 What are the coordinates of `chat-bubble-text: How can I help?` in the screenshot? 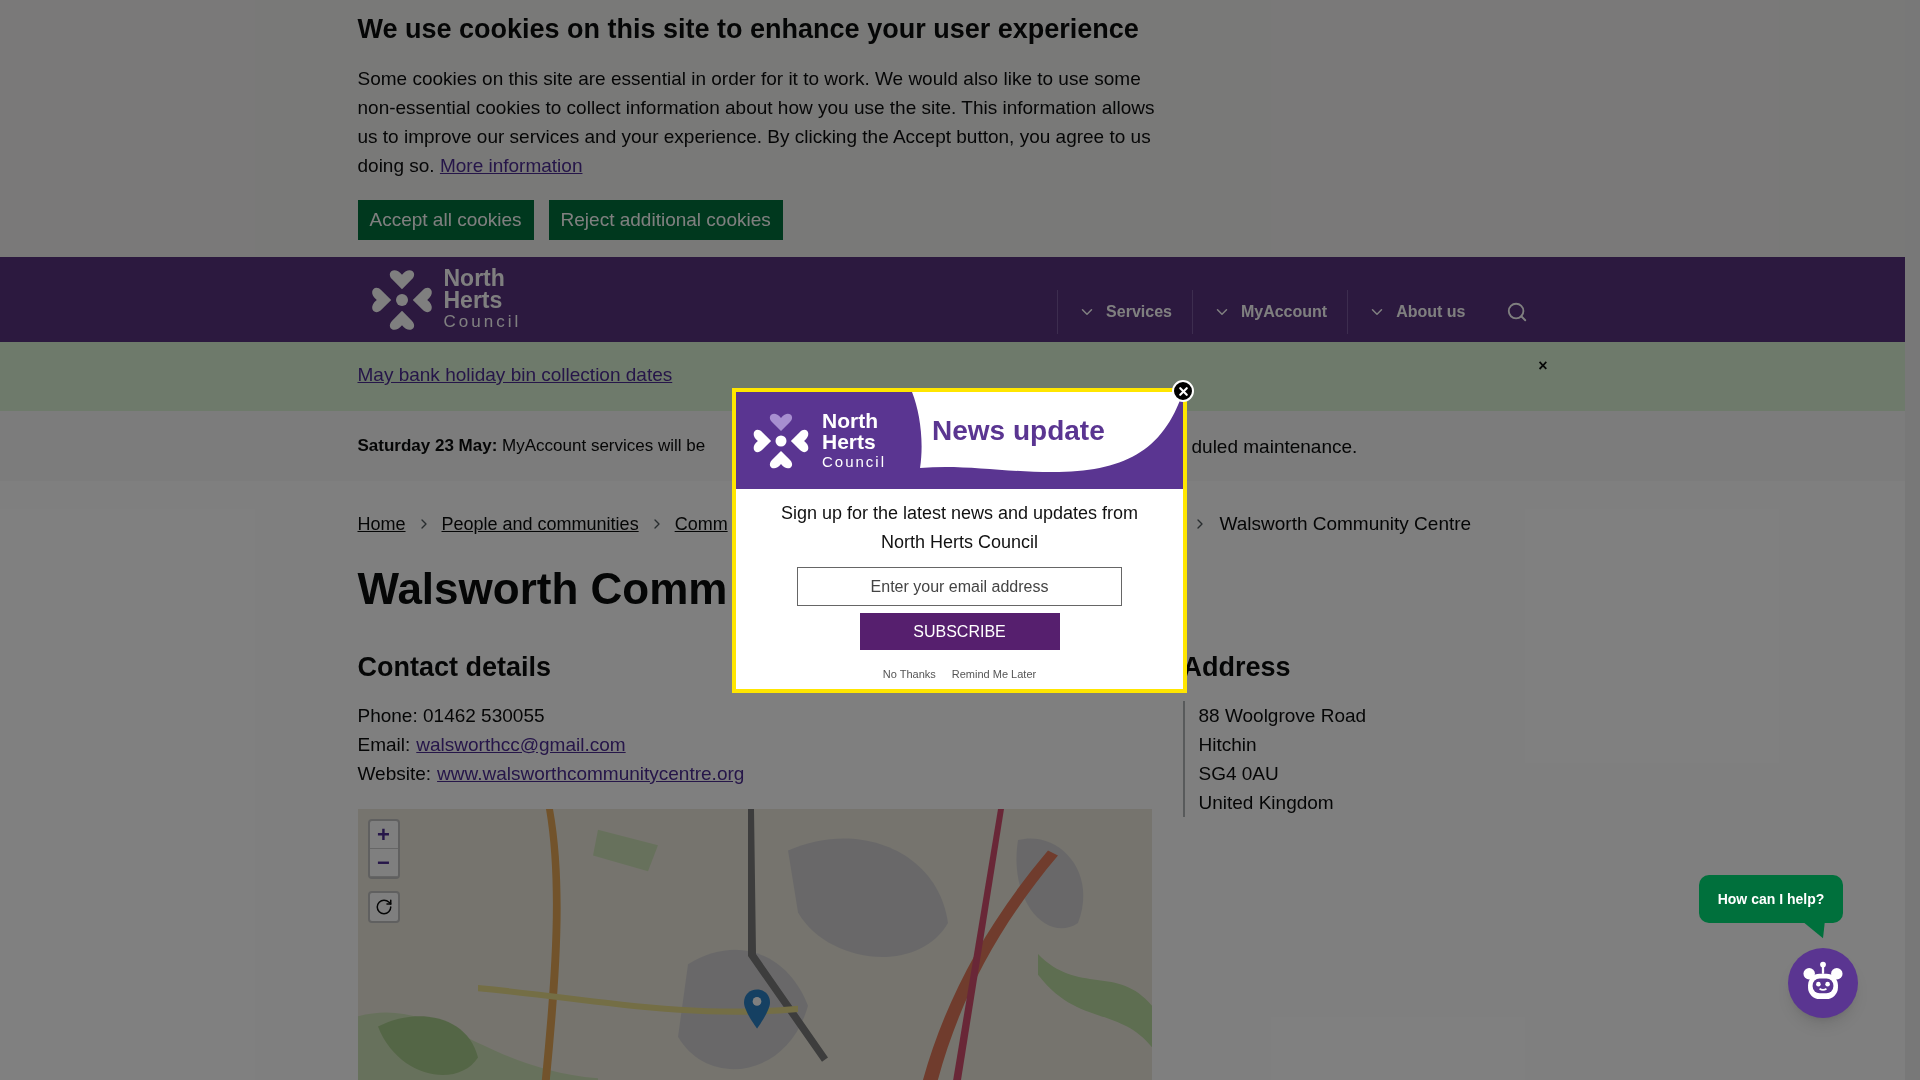 It's located at (1771, 899).